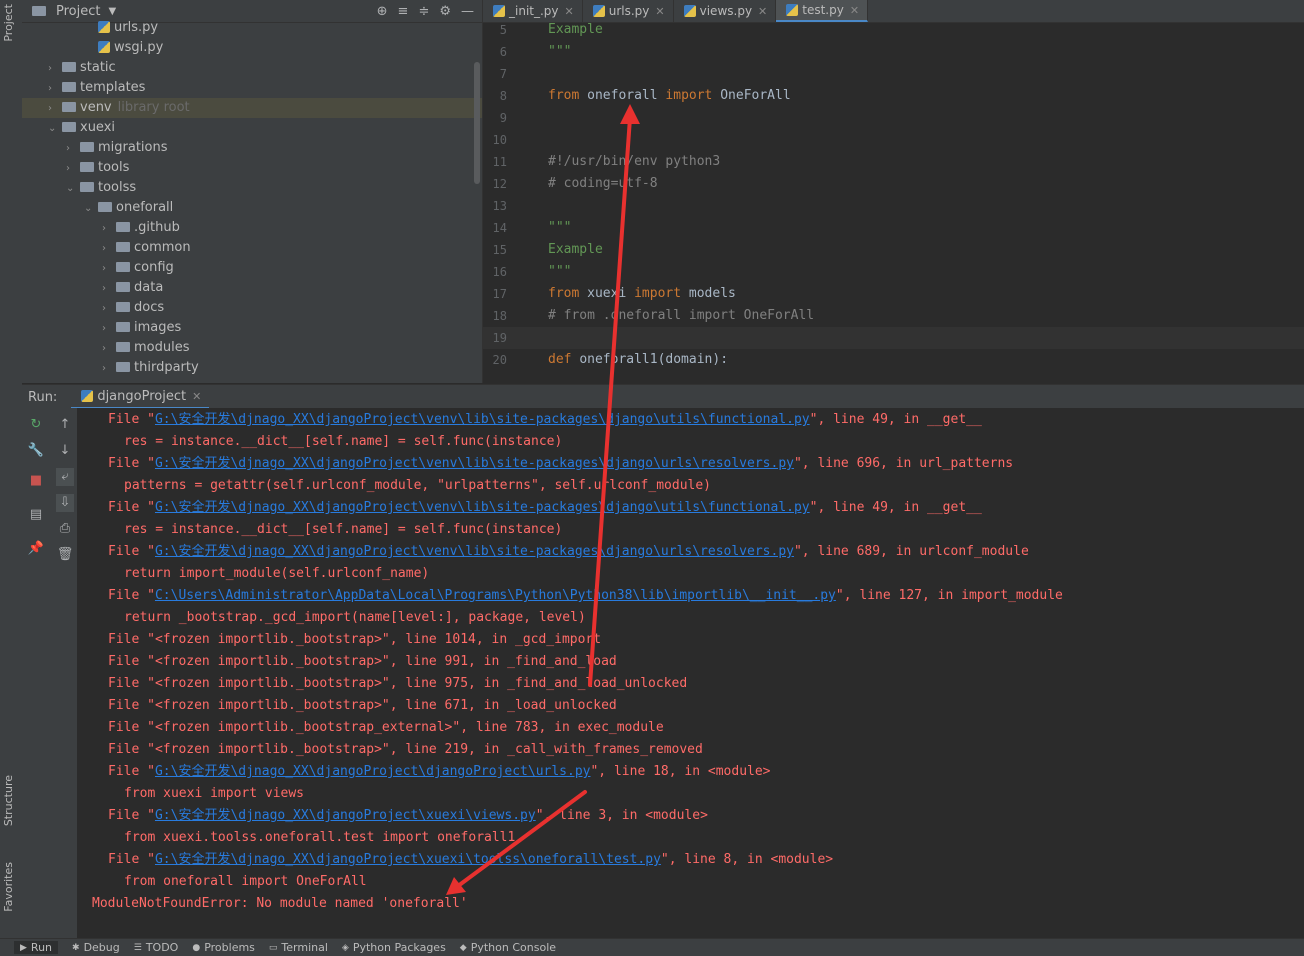  Describe the element at coordinates (8, 800) in the screenshot. I see `structure-tool-tab: Structure` at that location.